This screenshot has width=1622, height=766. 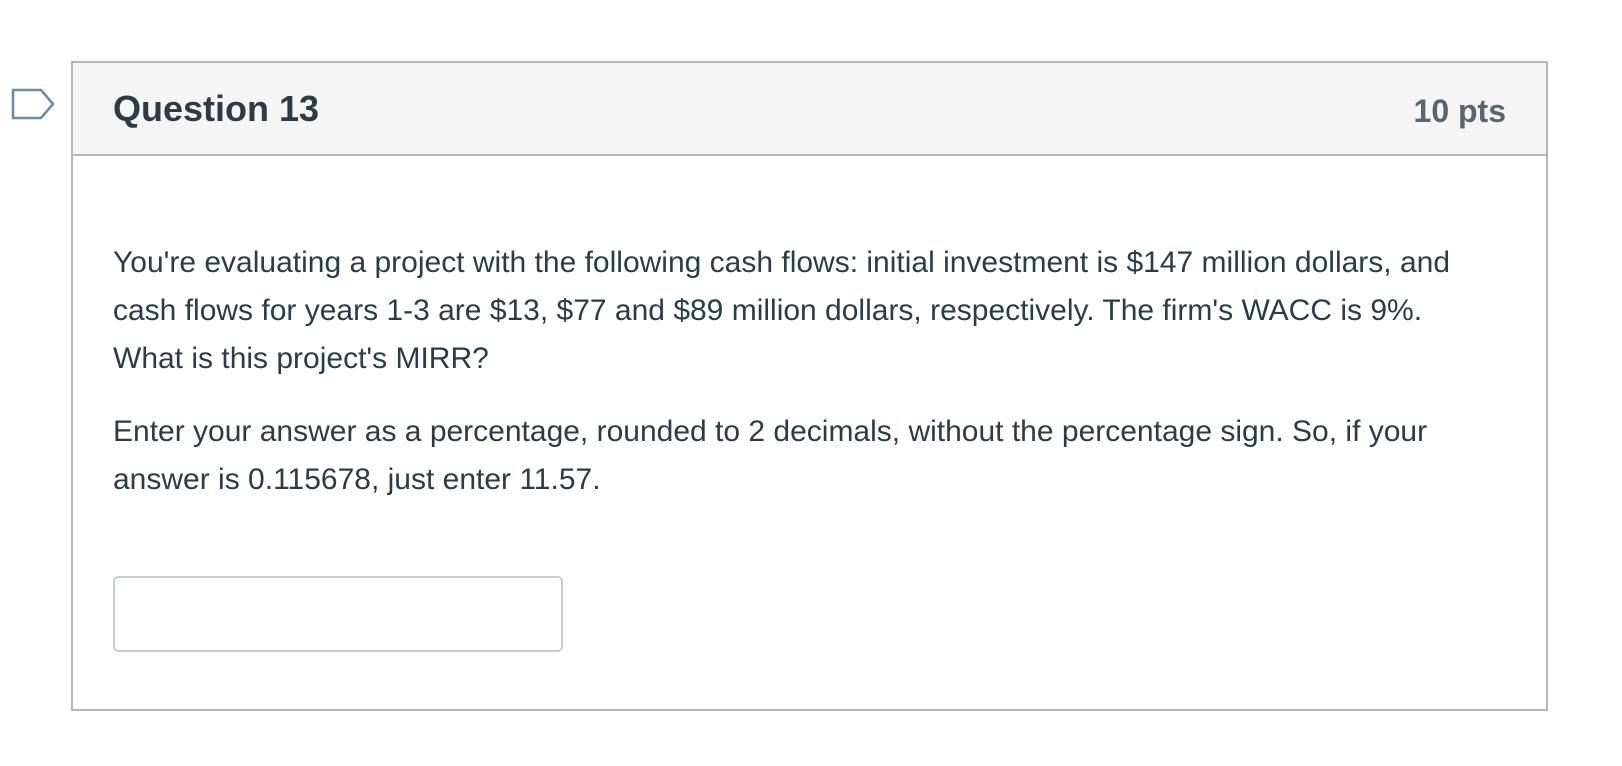 I want to click on question-header: Question 13 10 pts, so click(x=809, y=109).